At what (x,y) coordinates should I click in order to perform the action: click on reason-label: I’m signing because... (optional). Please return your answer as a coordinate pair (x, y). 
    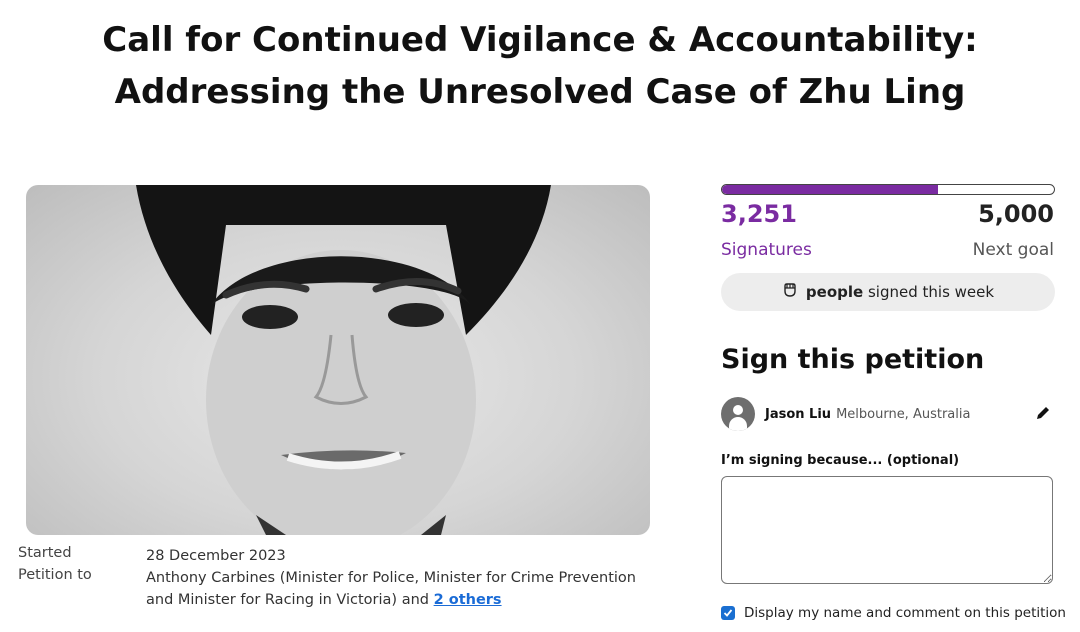
    Looking at the image, I should click on (840, 460).